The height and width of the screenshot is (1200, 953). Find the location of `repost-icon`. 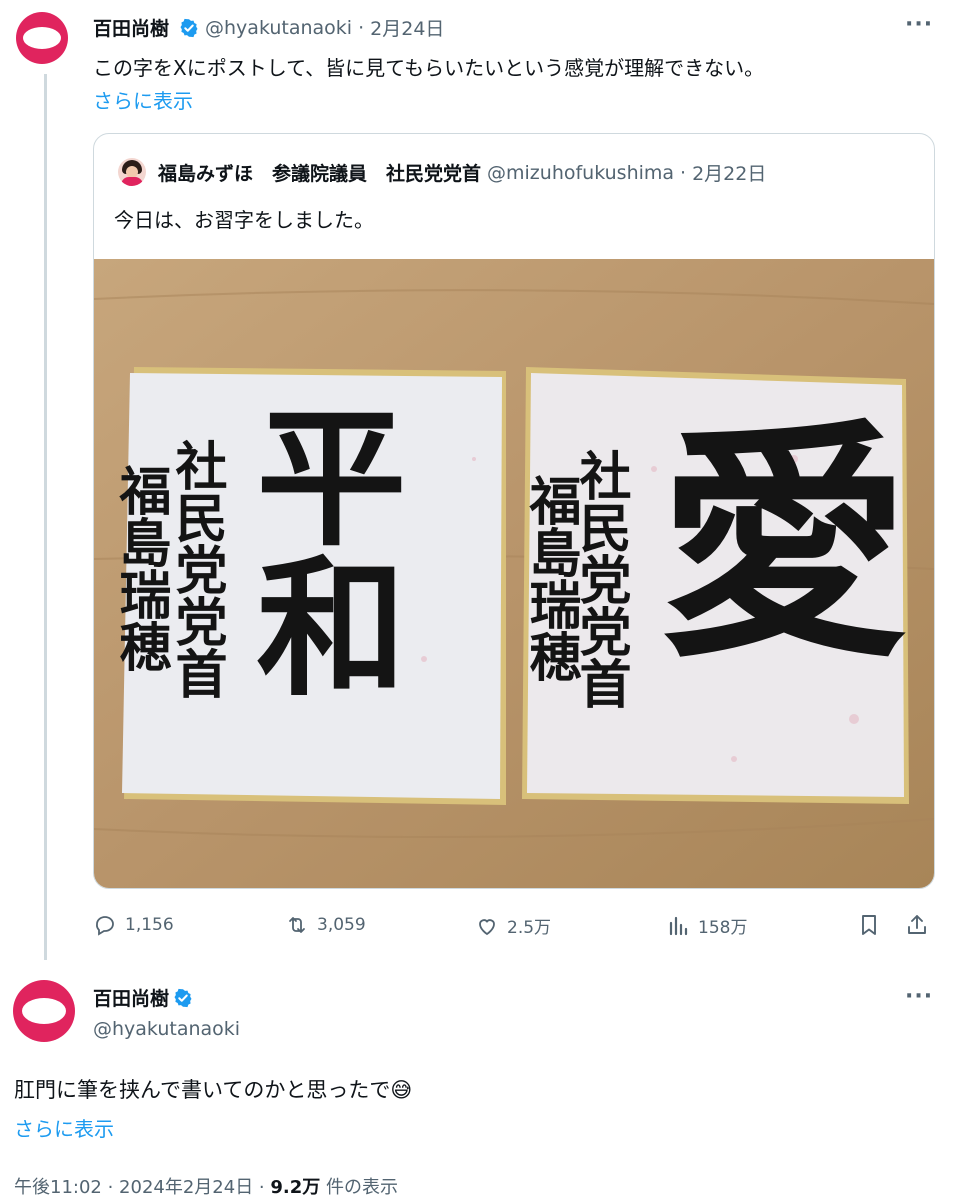

repost-icon is located at coordinates (297, 925).